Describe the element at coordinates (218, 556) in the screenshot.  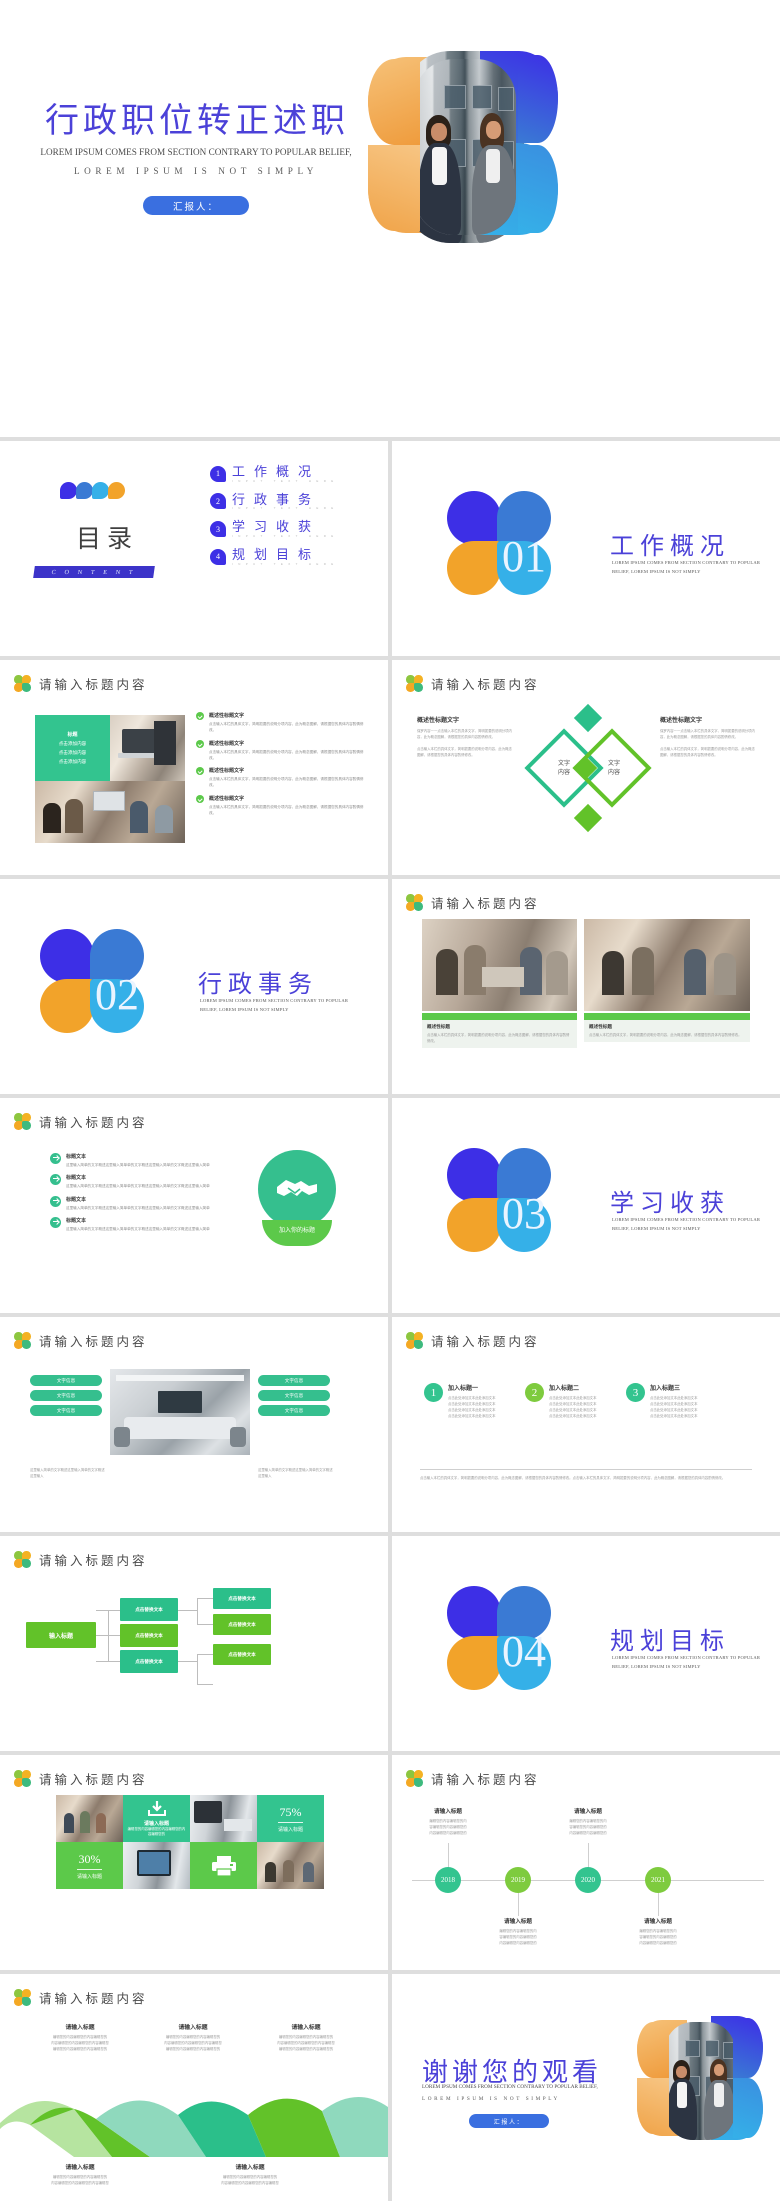
I see `toc-item-number: 4` at that location.